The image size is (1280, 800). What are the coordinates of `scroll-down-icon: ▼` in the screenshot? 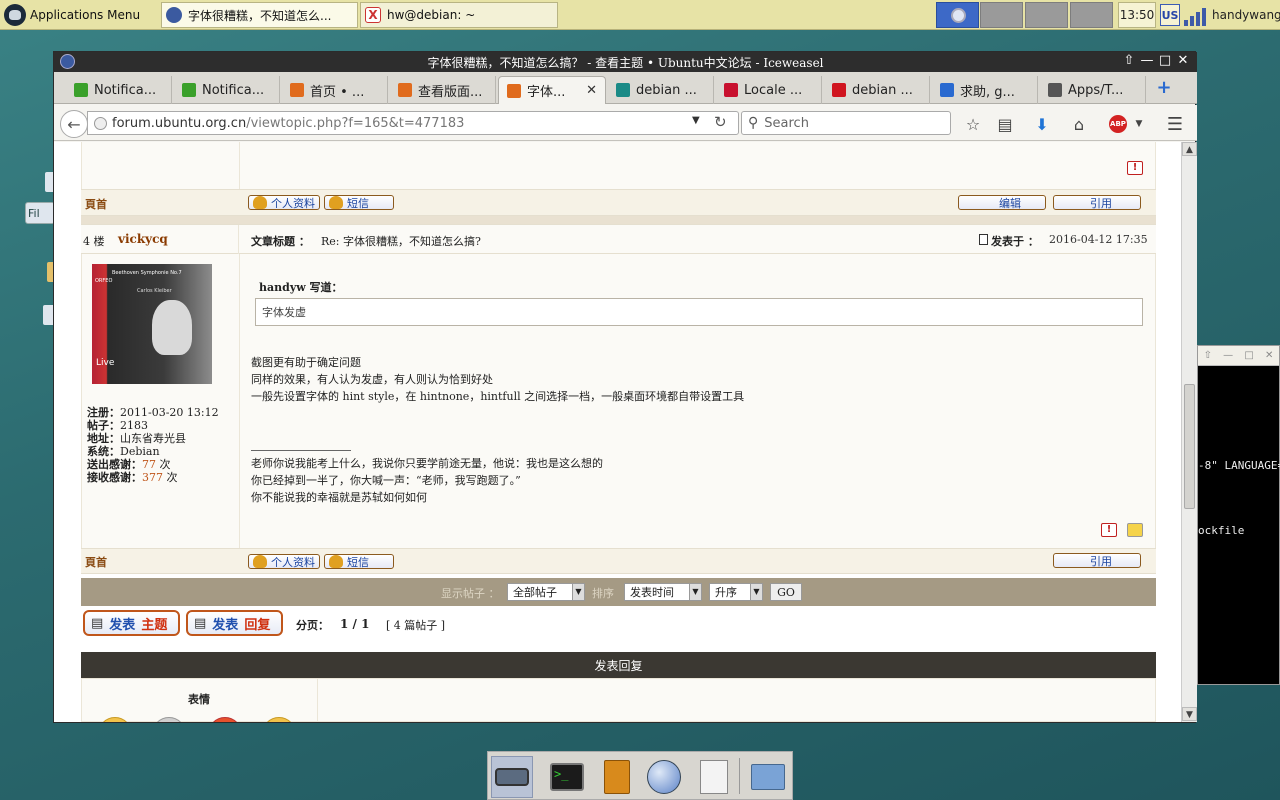 It's located at (1189, 714).